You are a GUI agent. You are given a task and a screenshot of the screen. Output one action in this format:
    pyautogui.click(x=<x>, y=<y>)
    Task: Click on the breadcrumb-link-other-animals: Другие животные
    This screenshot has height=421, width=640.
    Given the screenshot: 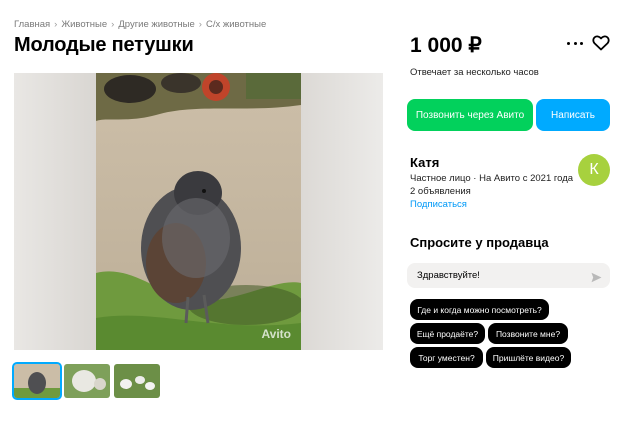 What is the action you would take?
    pyautogui.click(x=156, y=24)
    